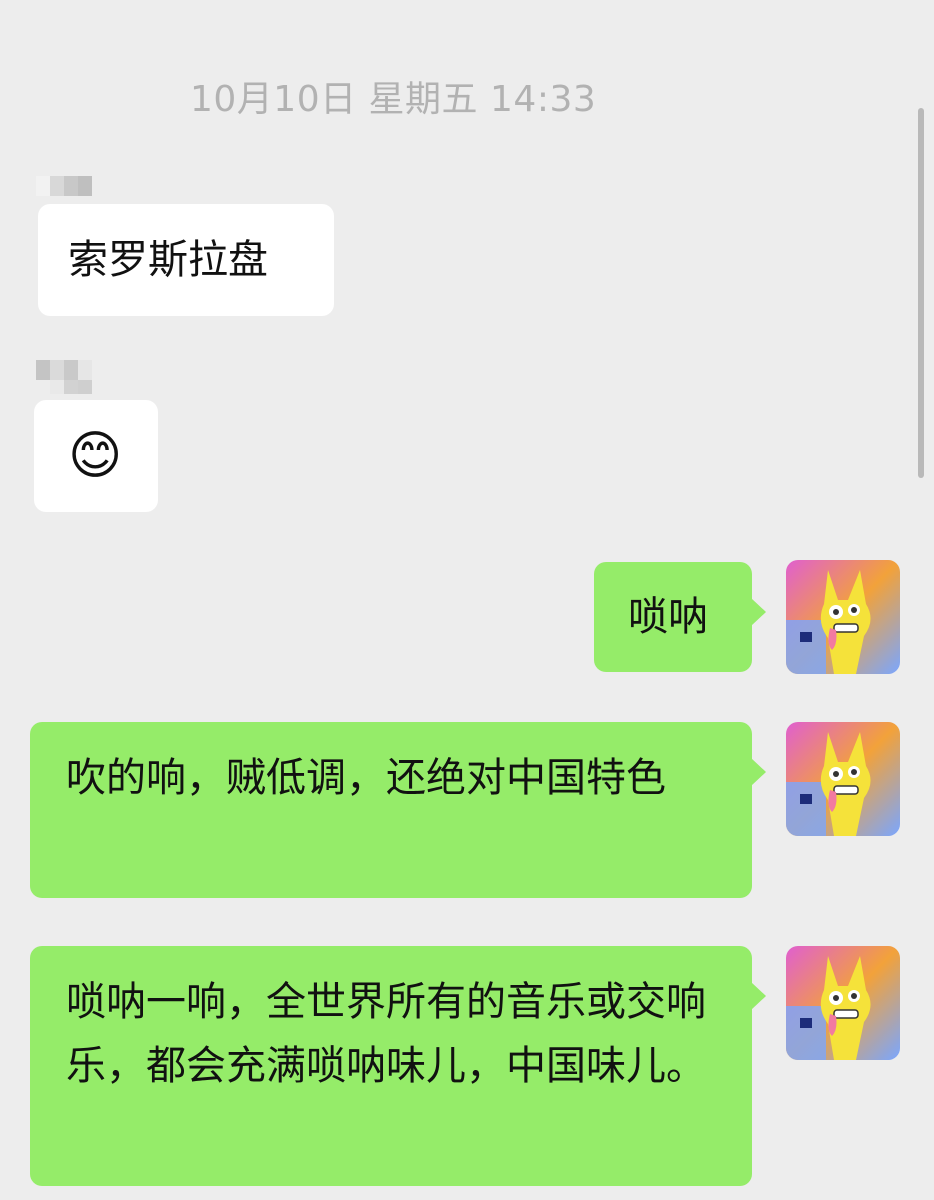 The image size is (934, 1200). Describe the element at coordinates (168, 260) in the screenshot. I see `message-text: 索罗斯拉盘` at that location.